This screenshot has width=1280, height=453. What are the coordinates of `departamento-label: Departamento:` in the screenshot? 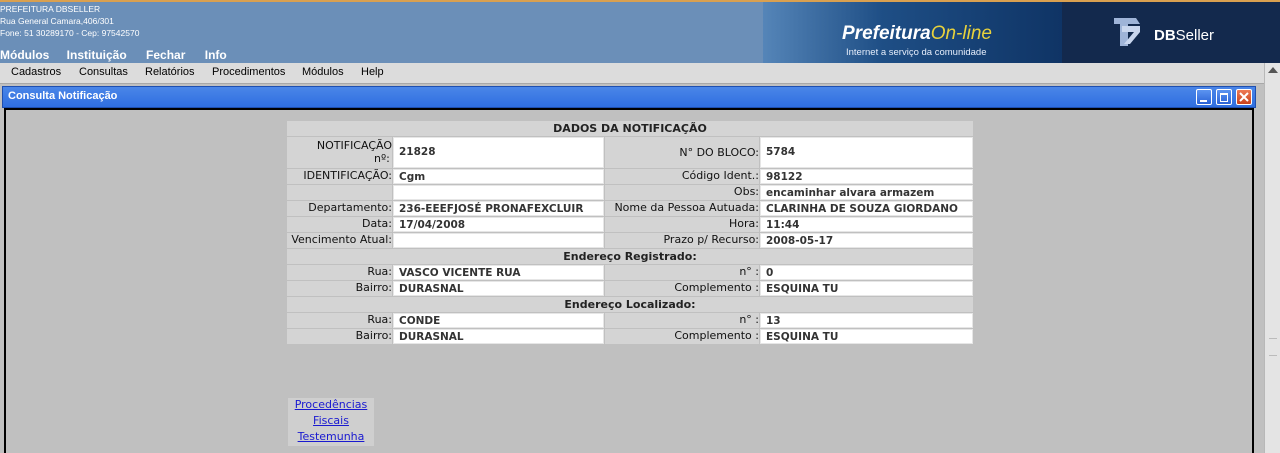 It's located at (339, 208).